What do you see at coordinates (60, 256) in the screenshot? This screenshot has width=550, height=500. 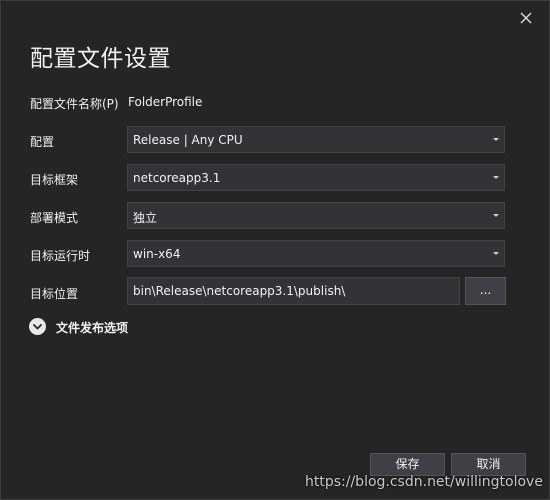 I see `target-runtime-label: 目标运行时` at bounding box center [60, 256].